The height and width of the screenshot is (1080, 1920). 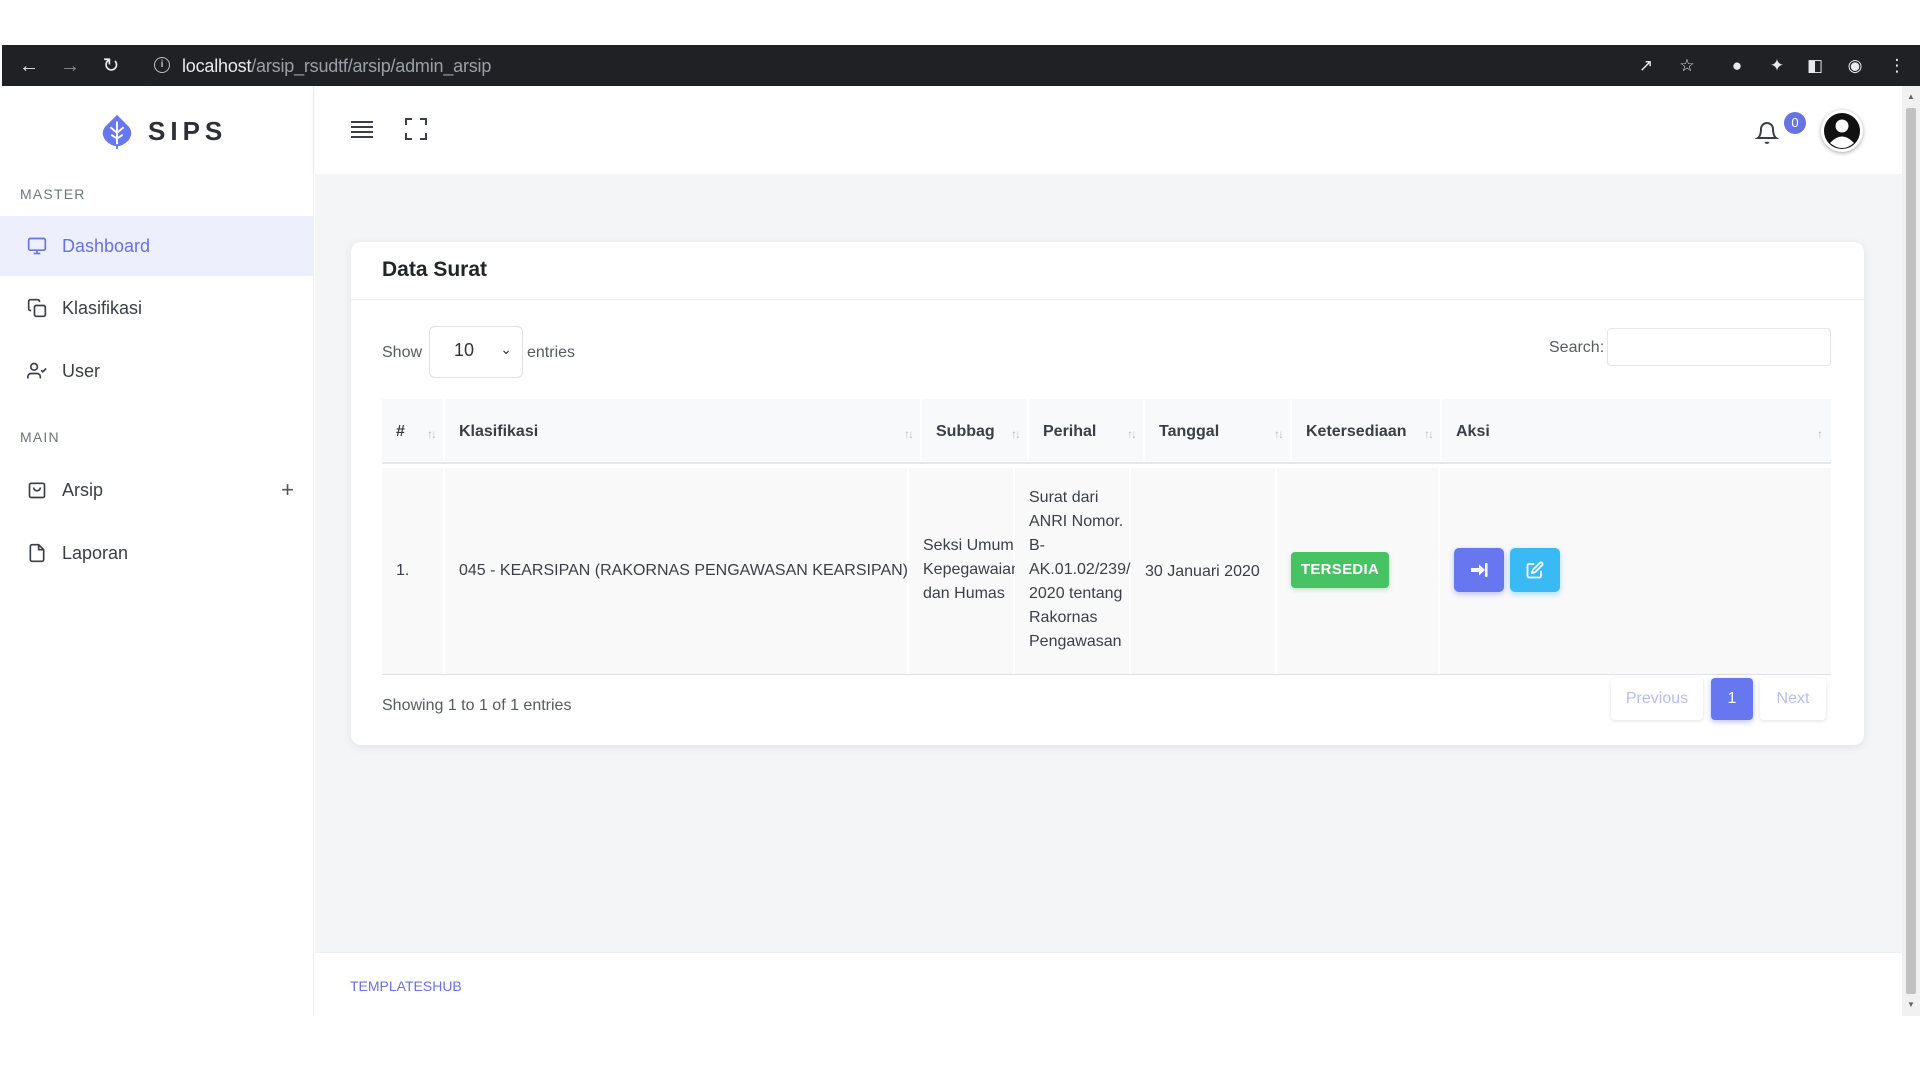 What do you see at coordinates (1577, 347) in the screenshot?
I see `search-label: Search:` at bounding box center [1577, 347].